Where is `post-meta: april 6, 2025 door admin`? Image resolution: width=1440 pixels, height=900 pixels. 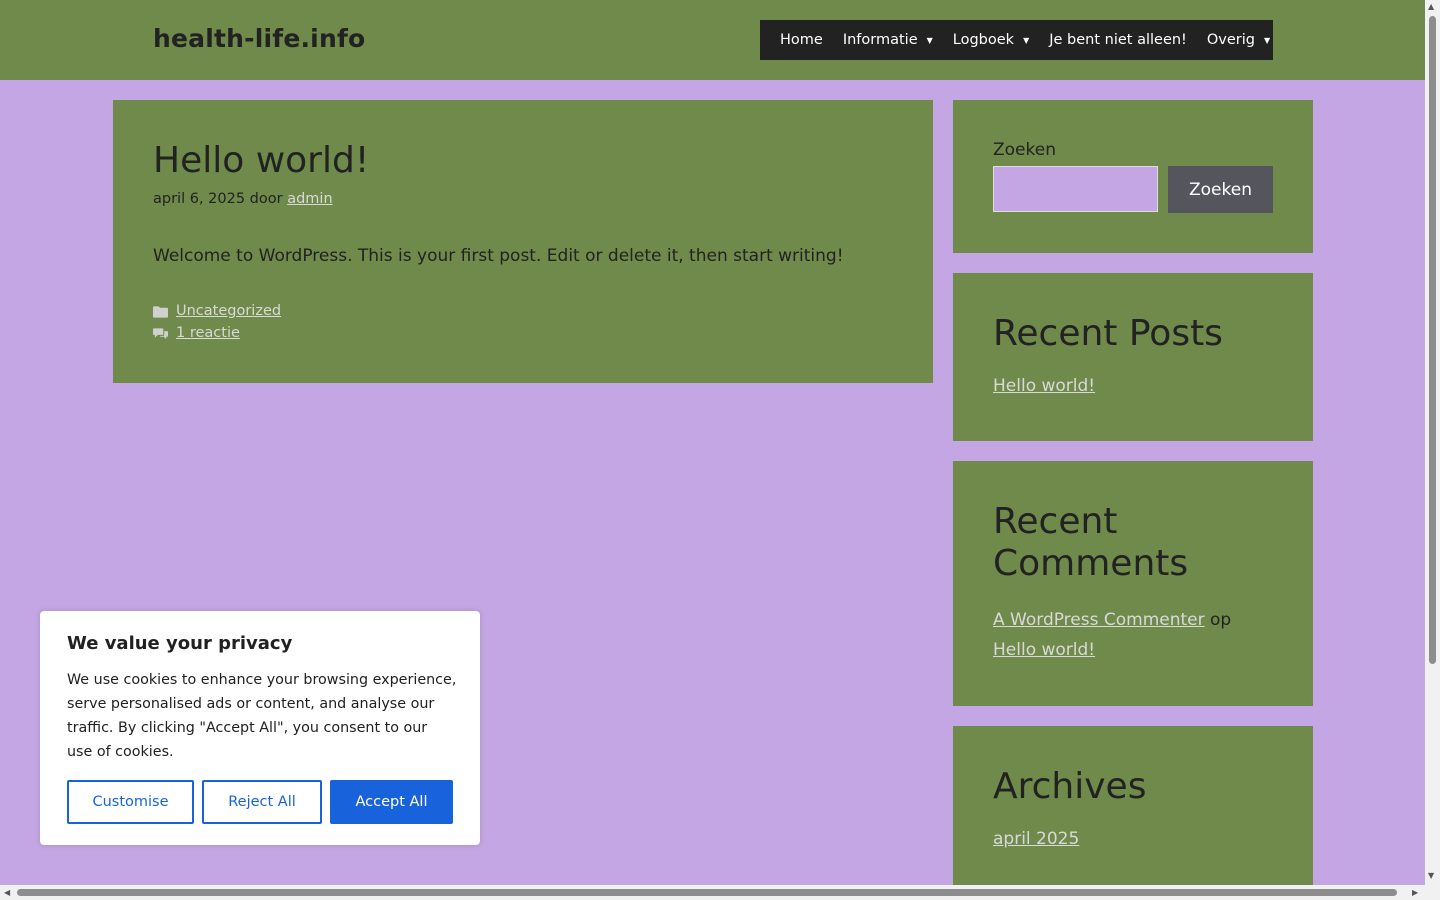 post-meta: april 6, 2025 door admin is located at coordinates (243, 199).